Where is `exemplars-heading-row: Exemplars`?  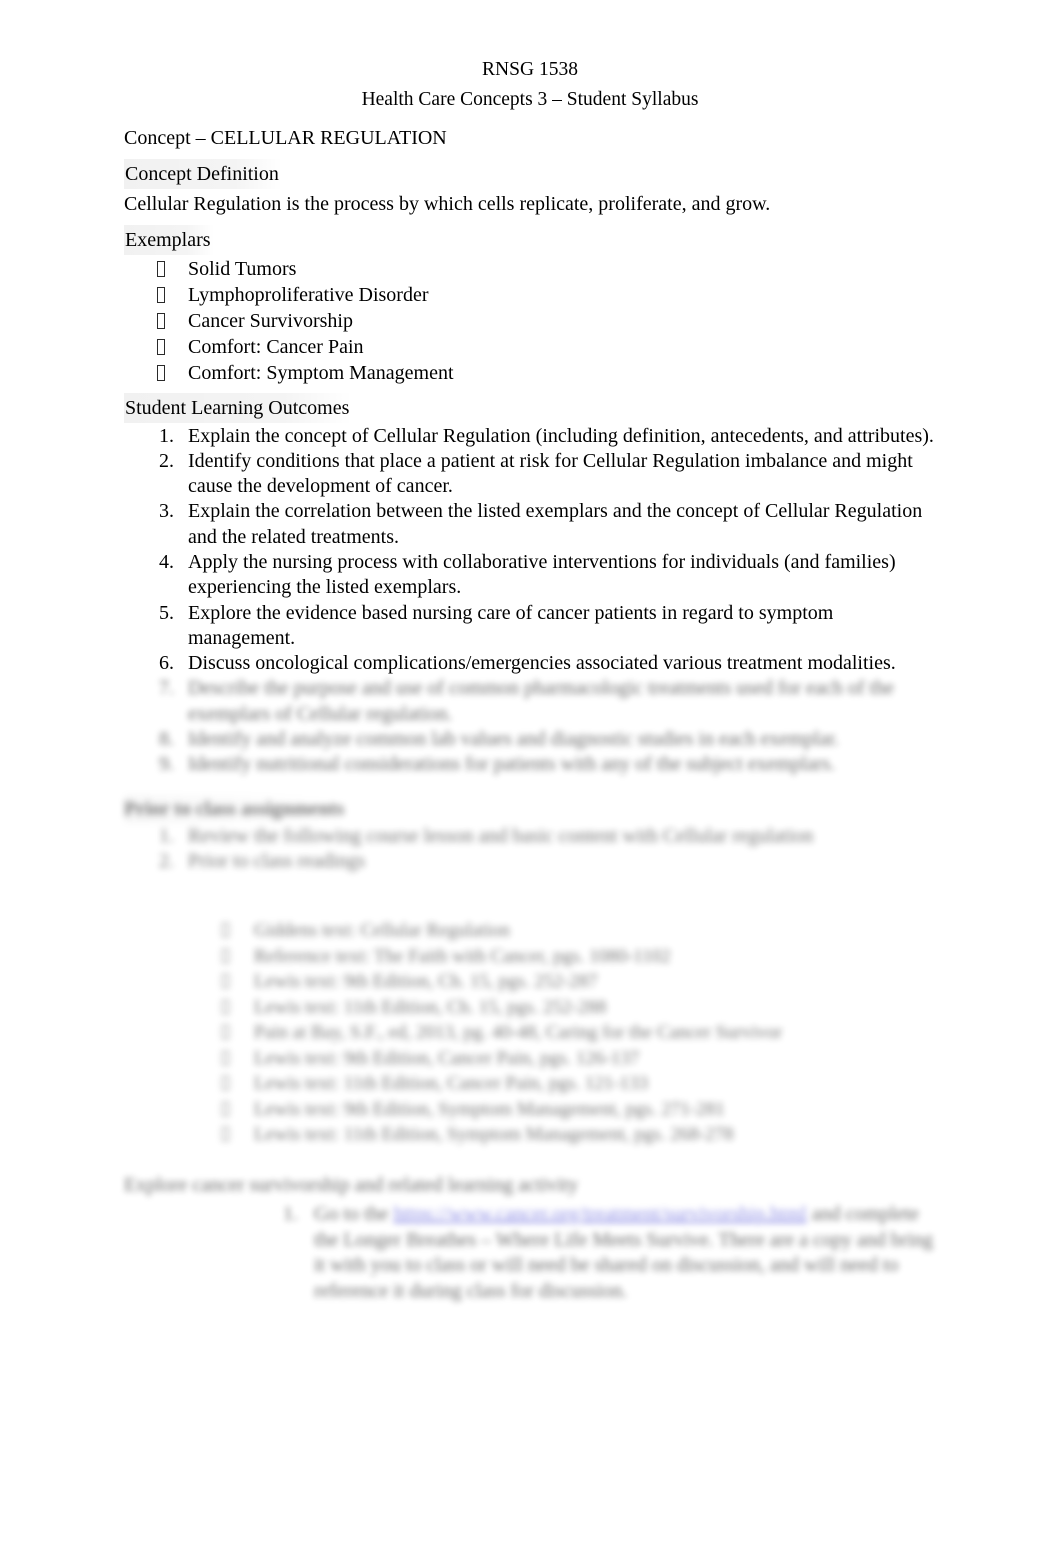
exemplars-heading-row: Exemplars is located at coordinates (530, 240).